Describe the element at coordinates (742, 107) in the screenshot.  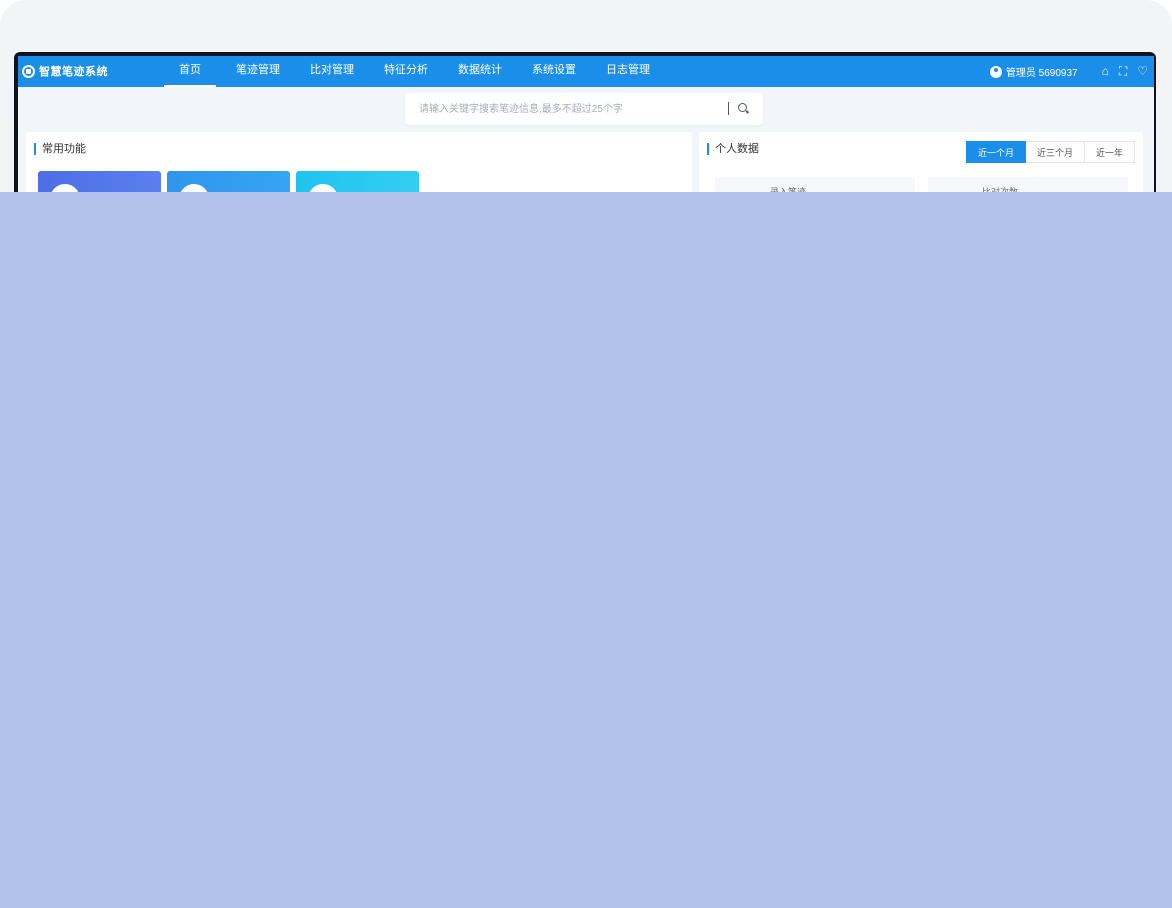
I see `search-icon` at that location.